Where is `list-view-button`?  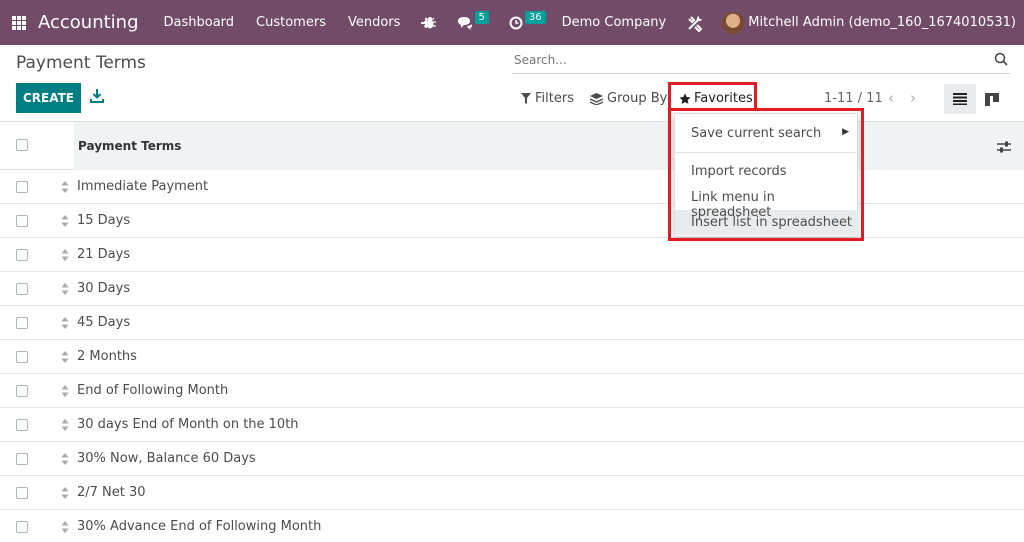 list-view-button is located at coordinates (960, 99).